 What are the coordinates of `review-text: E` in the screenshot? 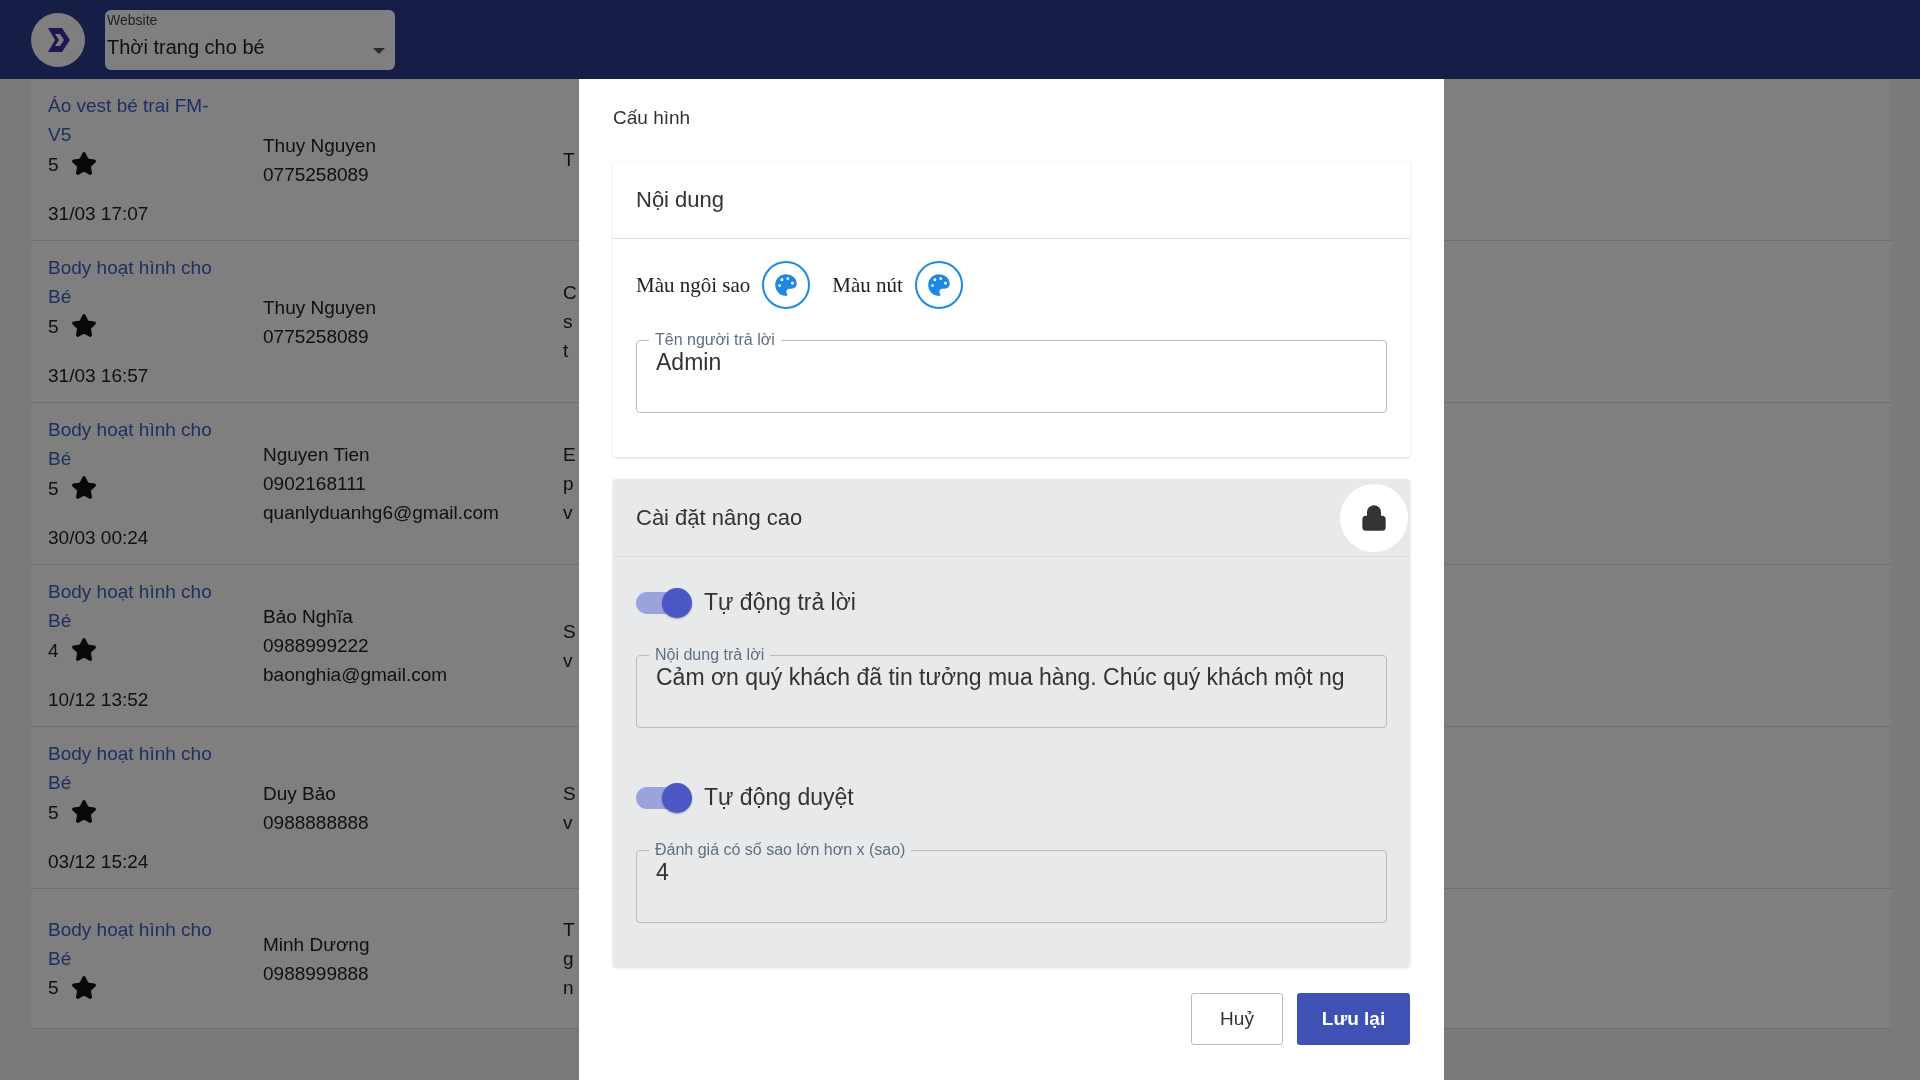 It's located at (570, 455).